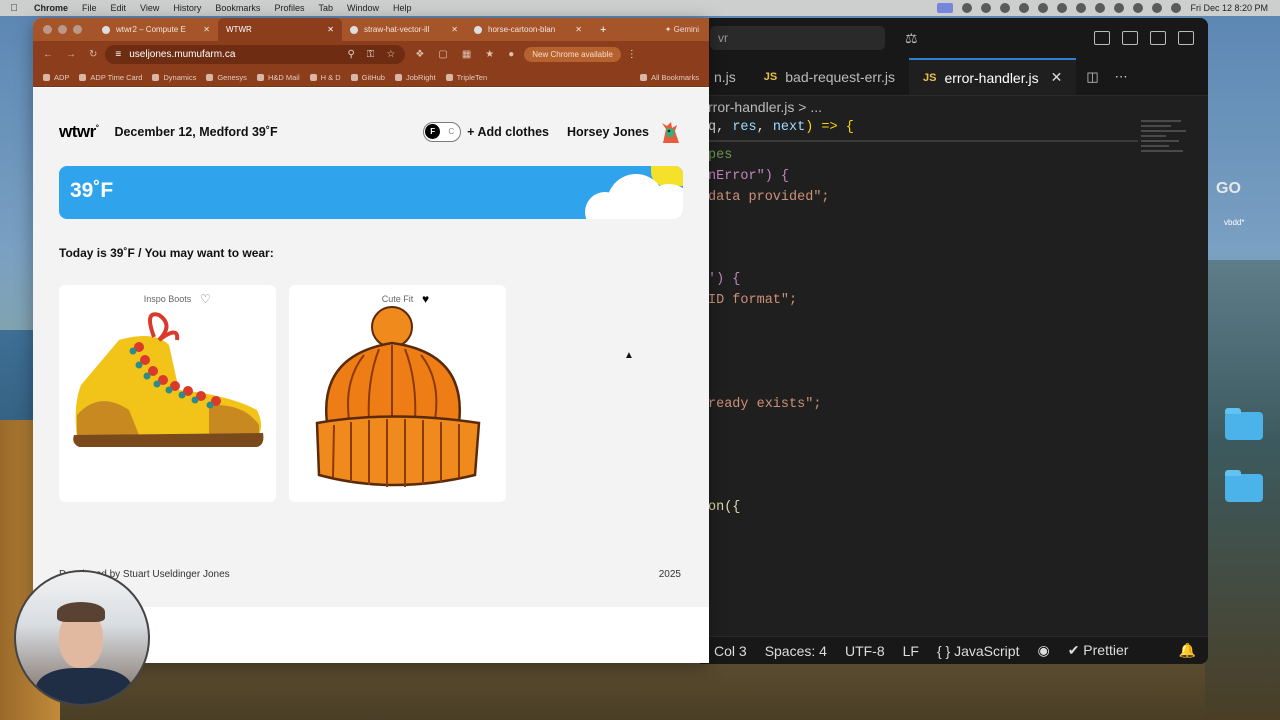  Describe the element at coordinates (205, 299) in the screenshot. I see `like-heart-outline-icon: ♡` at that location.